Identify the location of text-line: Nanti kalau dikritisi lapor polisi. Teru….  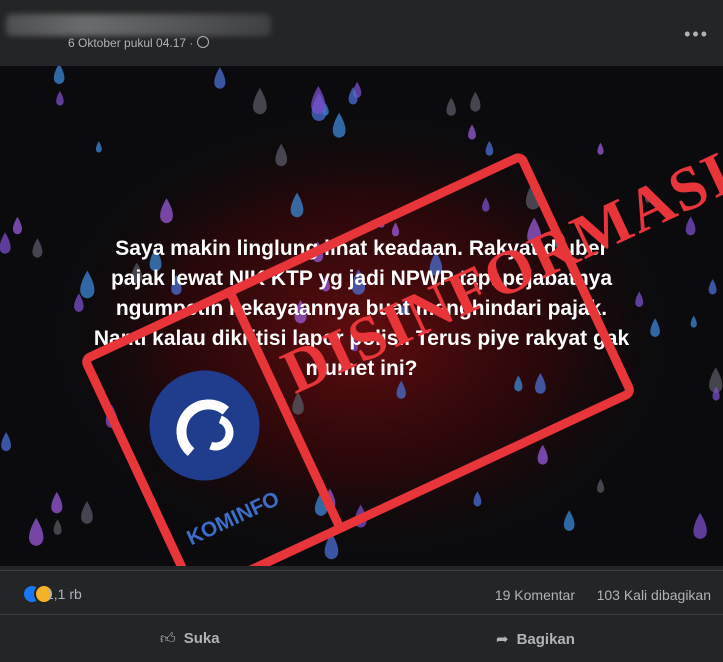
(361, 338).